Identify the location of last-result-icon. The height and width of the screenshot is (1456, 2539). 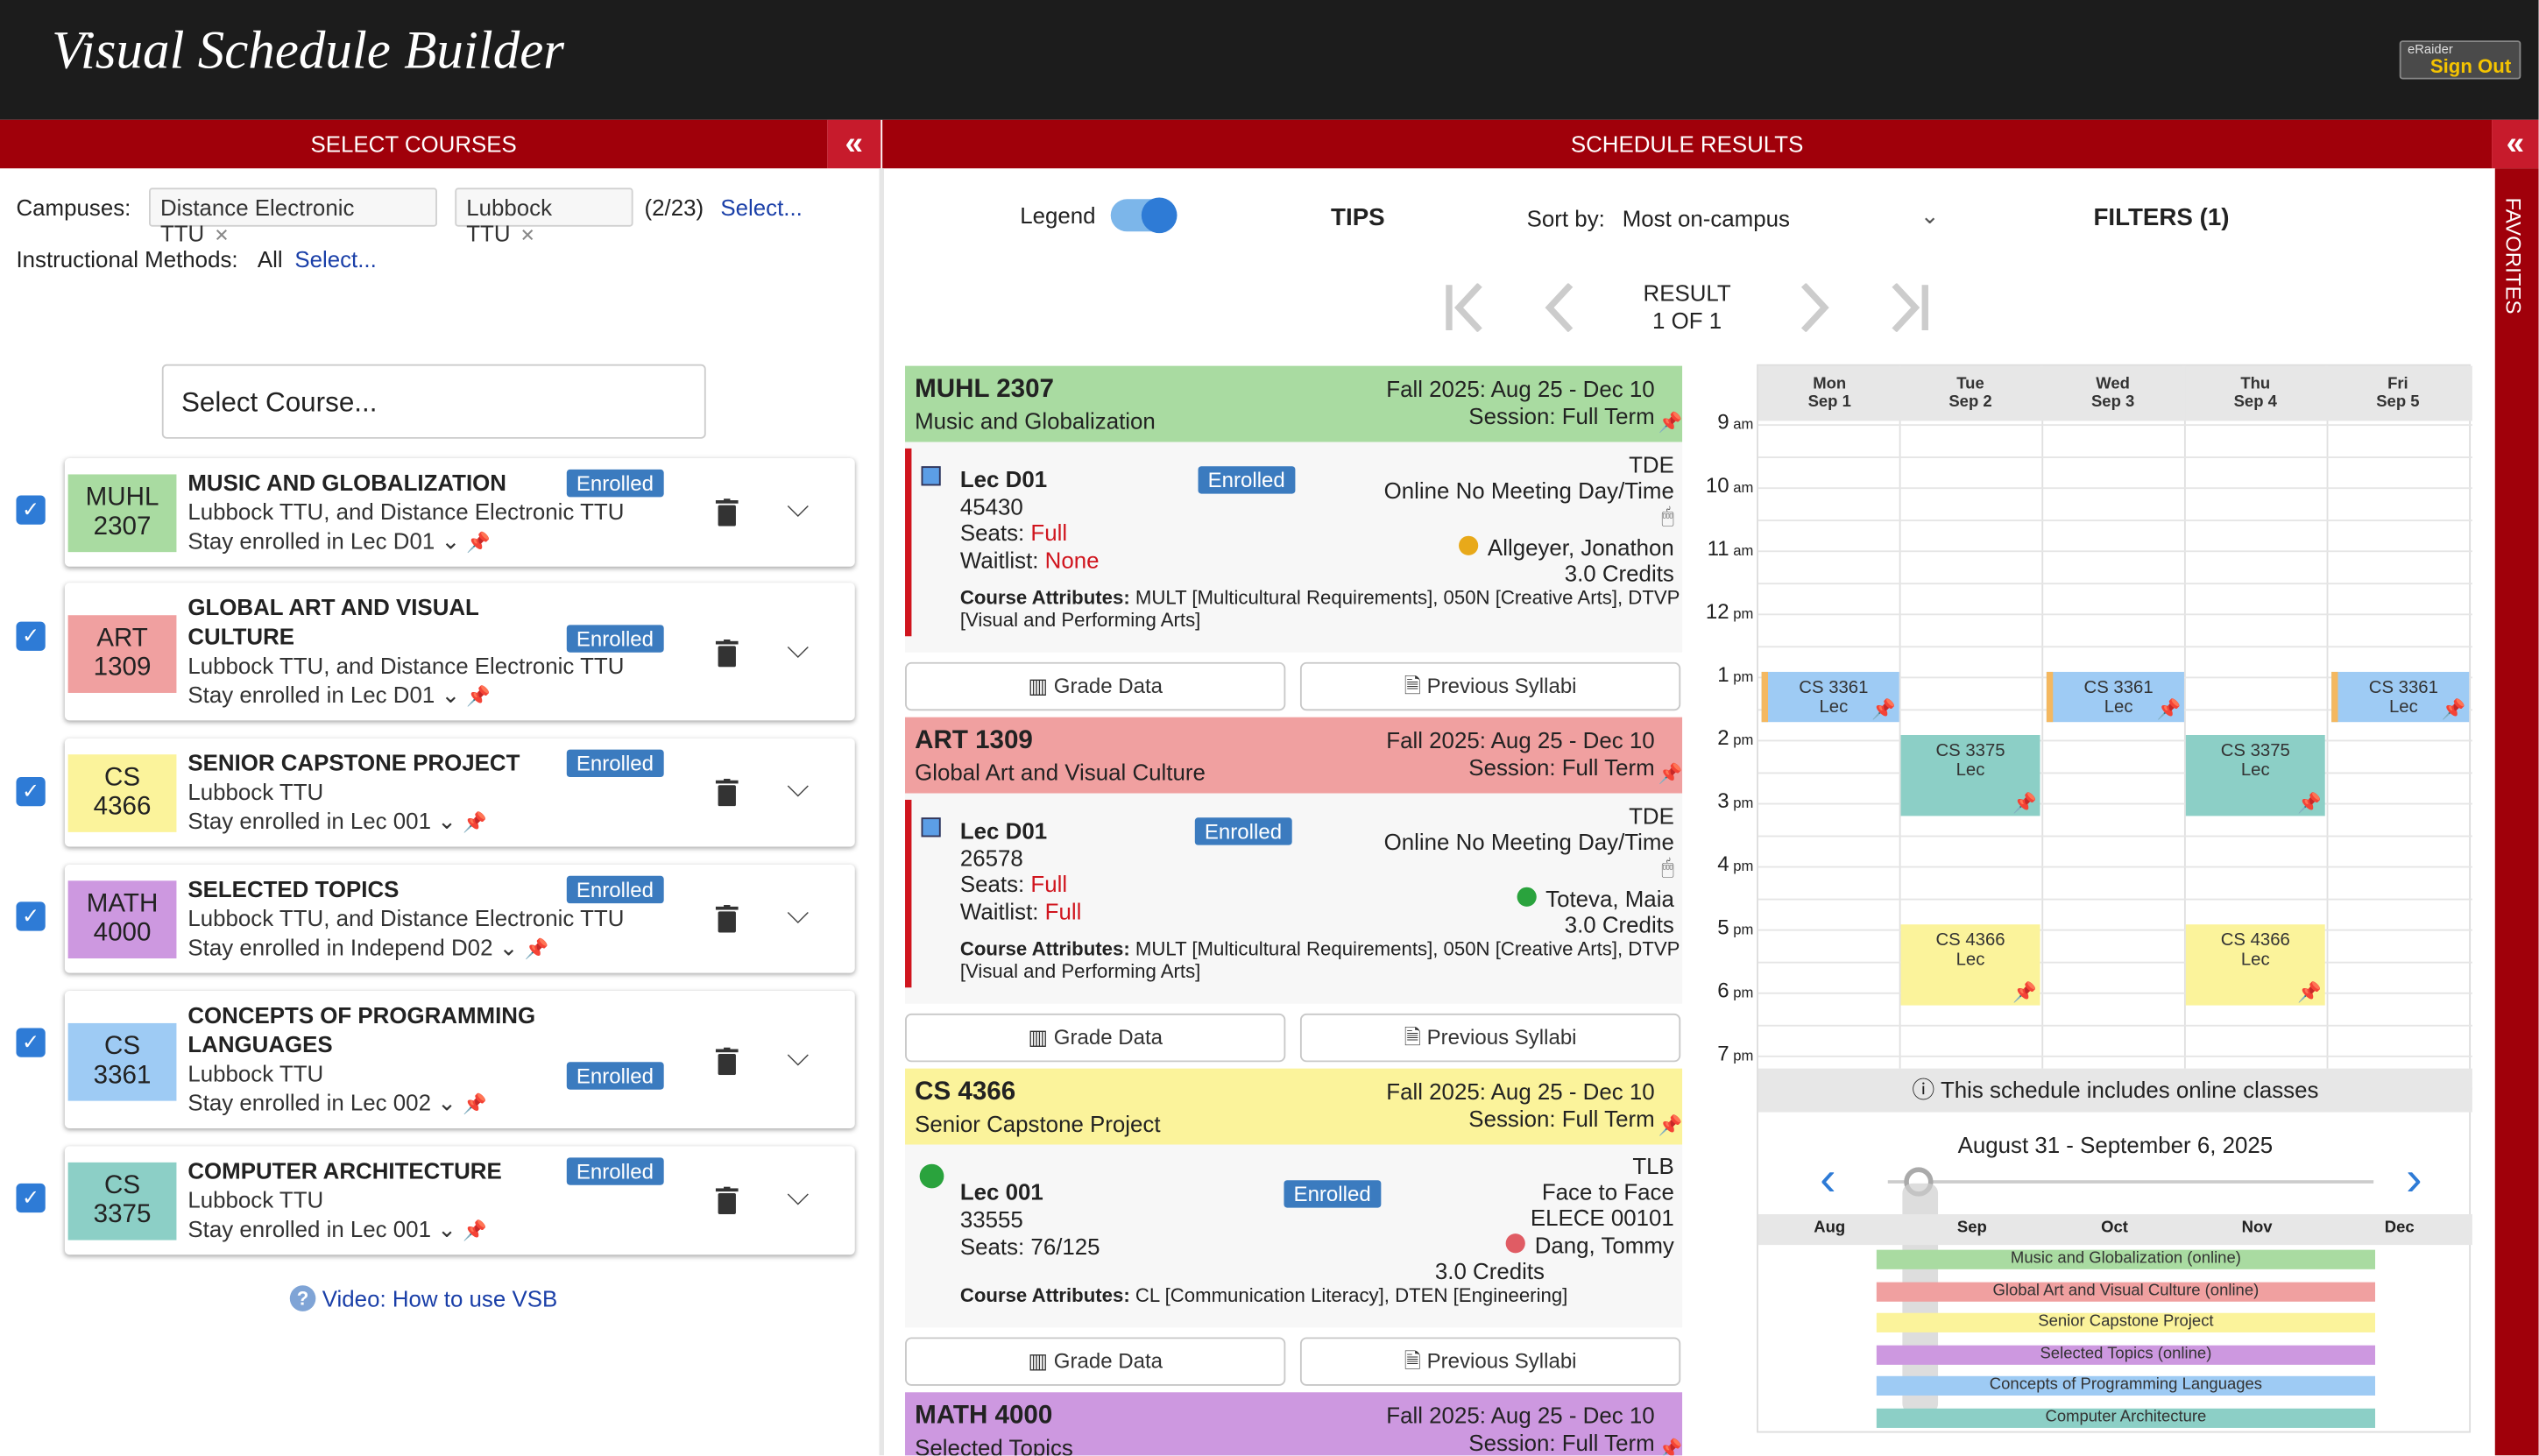
(1909, 307).